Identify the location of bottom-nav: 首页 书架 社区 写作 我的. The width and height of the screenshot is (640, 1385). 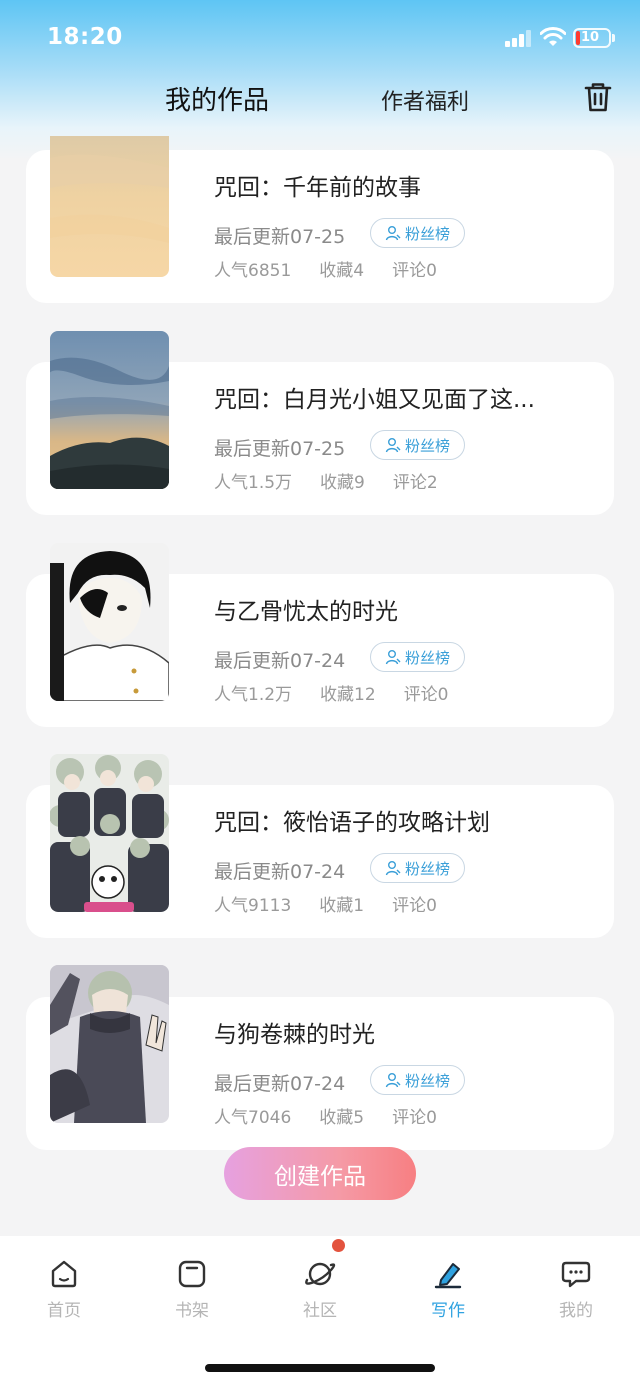
(320, 1310).